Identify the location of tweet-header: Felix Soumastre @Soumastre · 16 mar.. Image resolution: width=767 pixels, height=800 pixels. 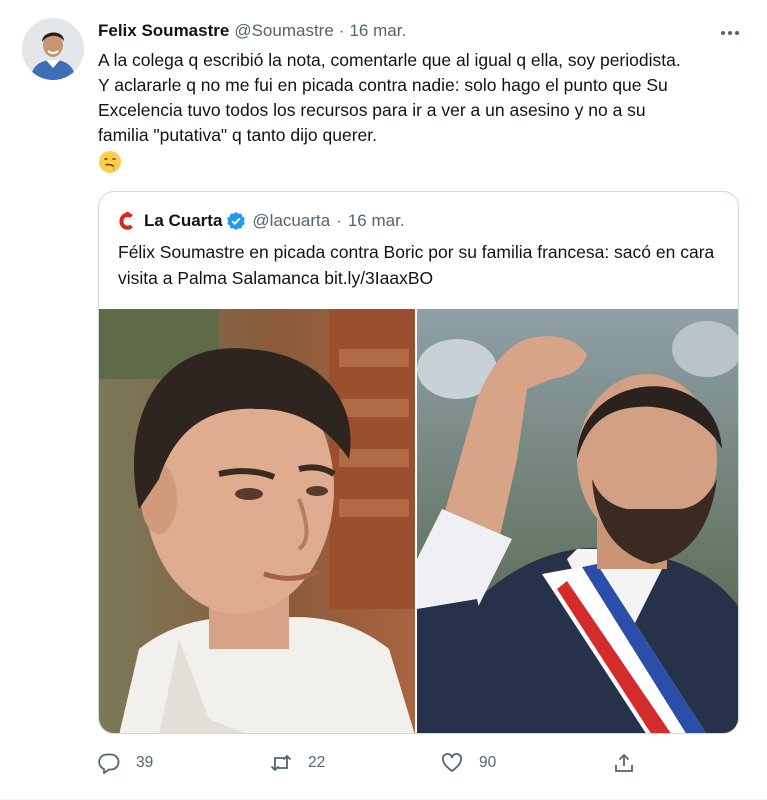
(252, 32).